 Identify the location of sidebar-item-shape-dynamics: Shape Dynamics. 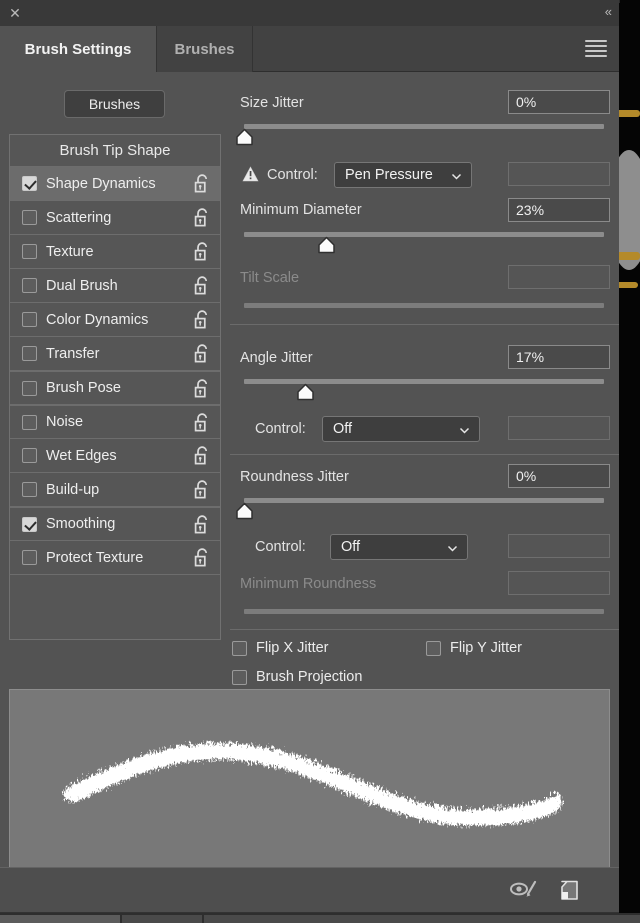
(115, 184).